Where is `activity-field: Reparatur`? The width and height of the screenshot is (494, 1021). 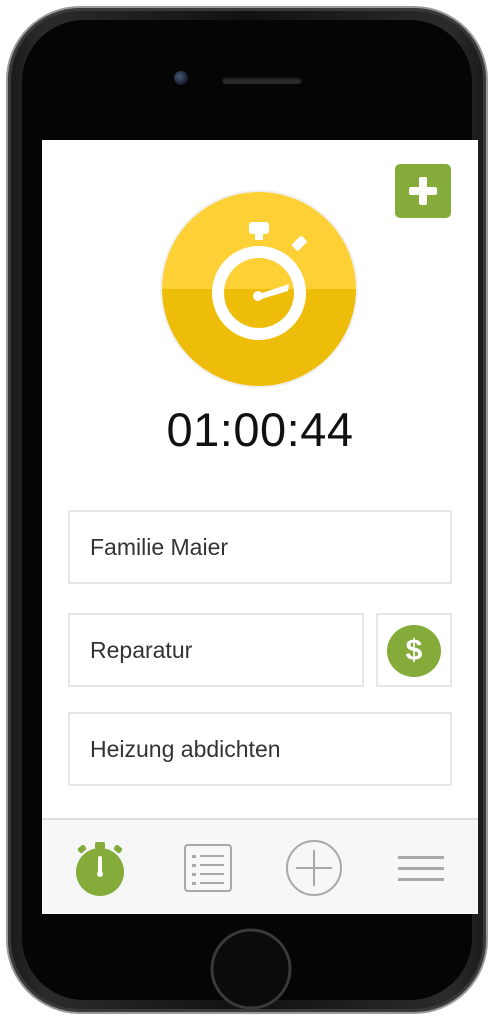
activity-field: Reparatur is located at coordinates (216, 650).